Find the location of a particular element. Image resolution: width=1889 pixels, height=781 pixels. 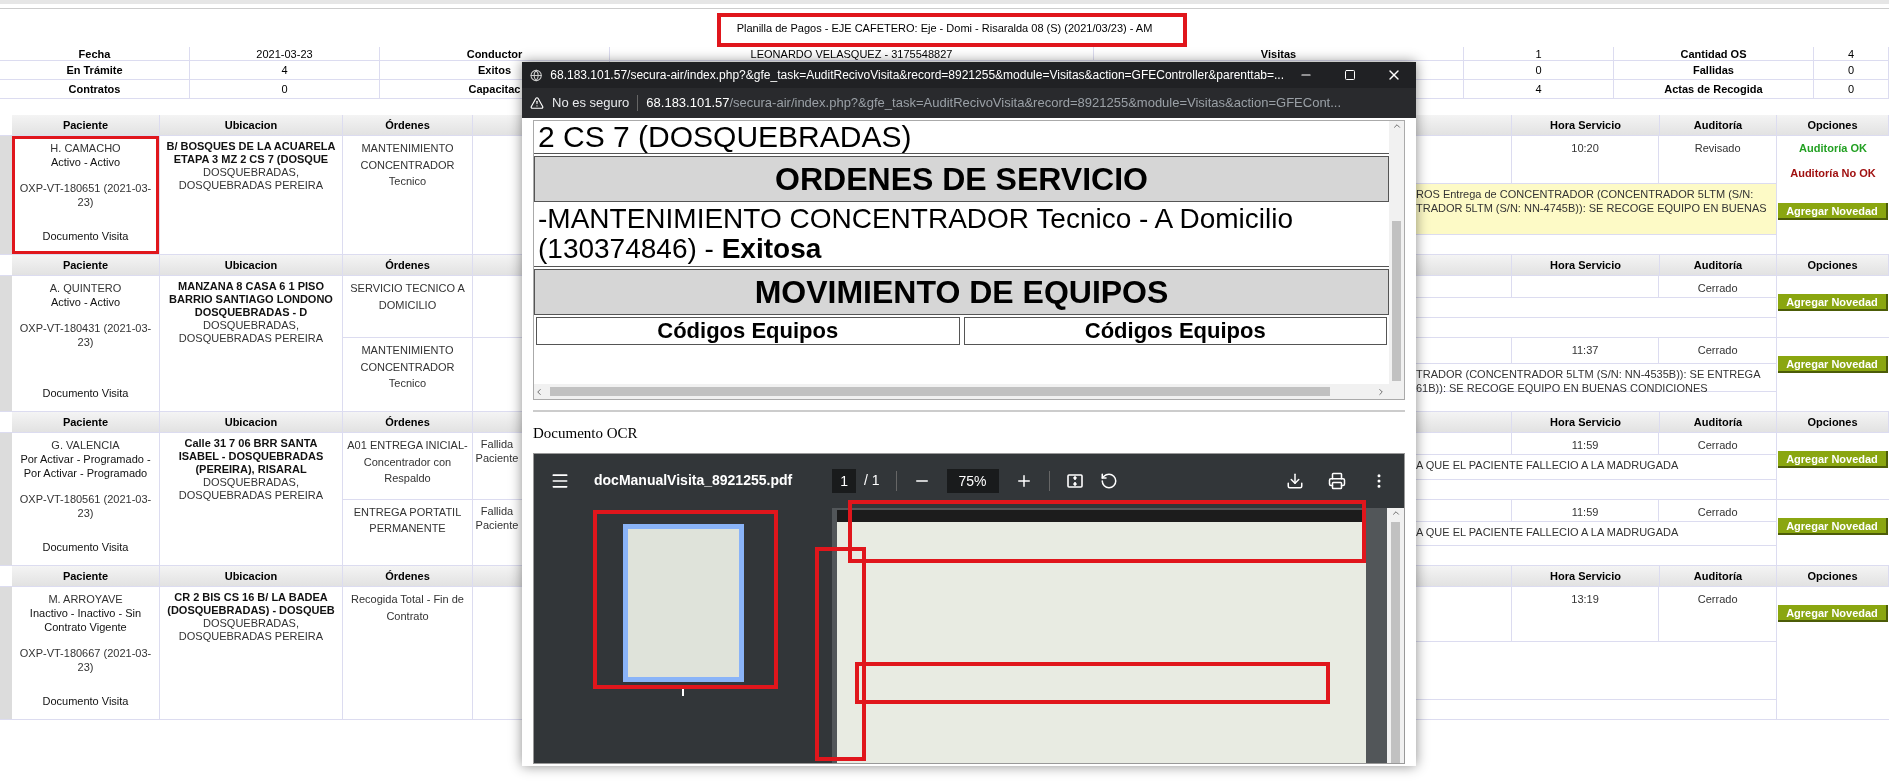

summary-value: 1 is located at coordinates (1538, 54).